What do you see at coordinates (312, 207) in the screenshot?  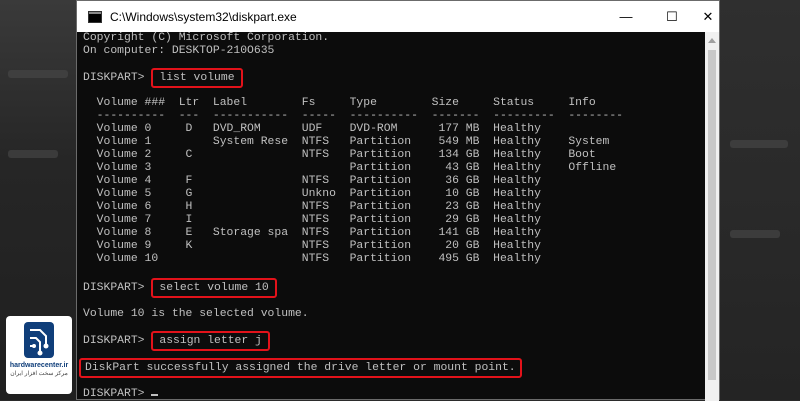 I see `table-row: Volume 6 H NTFS Partition 23 GB Healthy` at bounding box center [312, 207].